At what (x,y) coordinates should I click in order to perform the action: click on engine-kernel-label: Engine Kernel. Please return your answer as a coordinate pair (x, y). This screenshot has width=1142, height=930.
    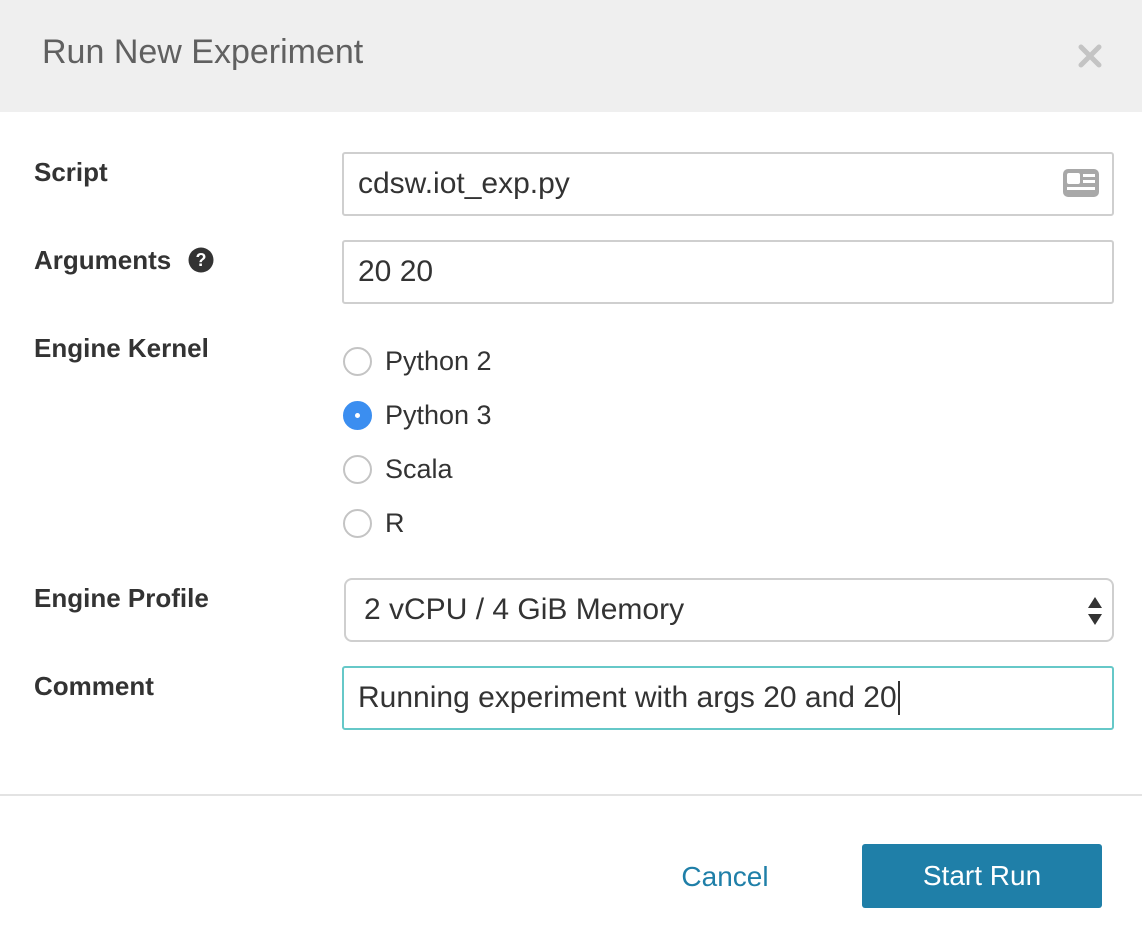
    Looking at the image, I should click on (121, 348).